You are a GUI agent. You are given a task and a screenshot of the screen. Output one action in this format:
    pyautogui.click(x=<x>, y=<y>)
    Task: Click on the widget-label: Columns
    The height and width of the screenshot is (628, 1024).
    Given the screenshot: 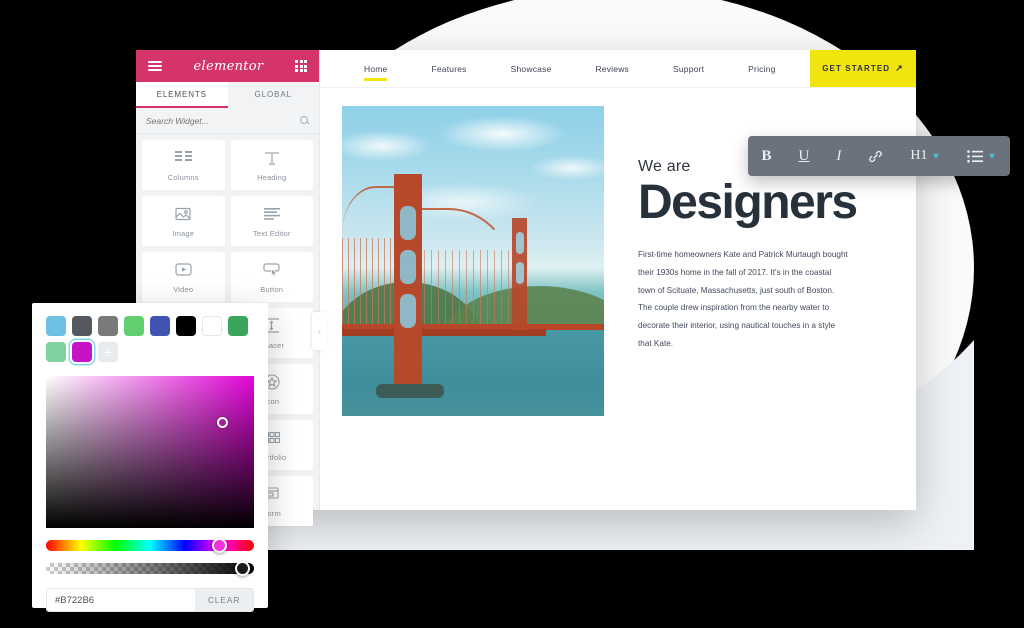 What is the action you would take?
    pyautogui.click(x=183, y=177)
    